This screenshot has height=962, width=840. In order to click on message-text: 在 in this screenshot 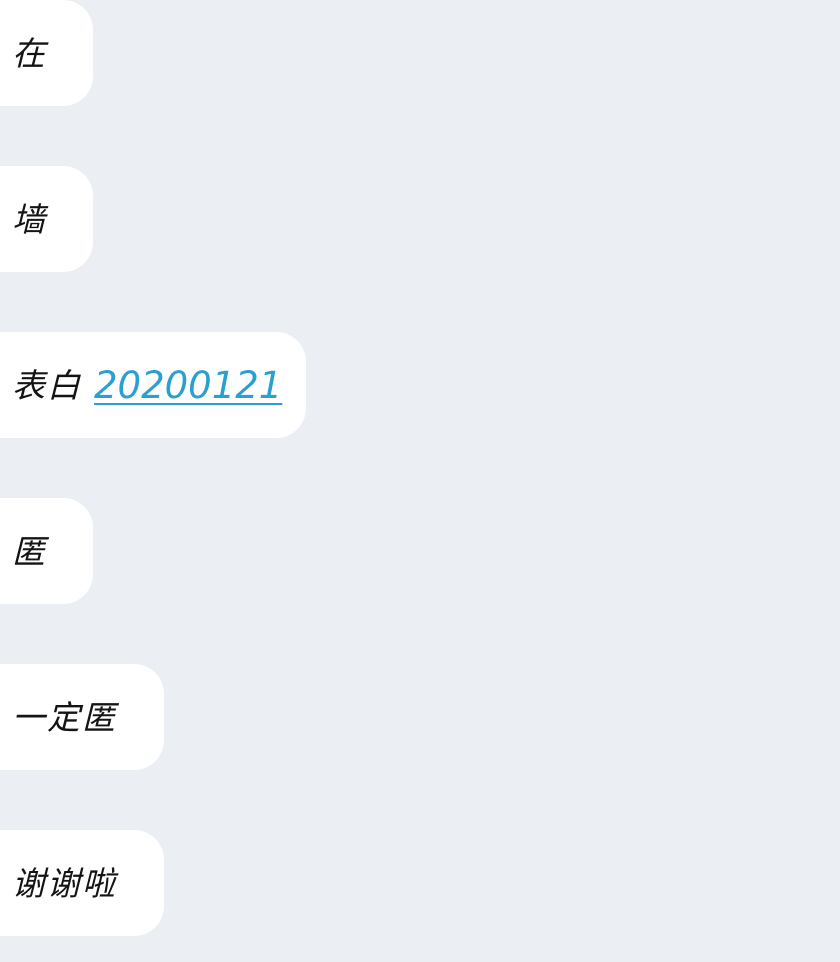, I will do `click(29, 53)`.